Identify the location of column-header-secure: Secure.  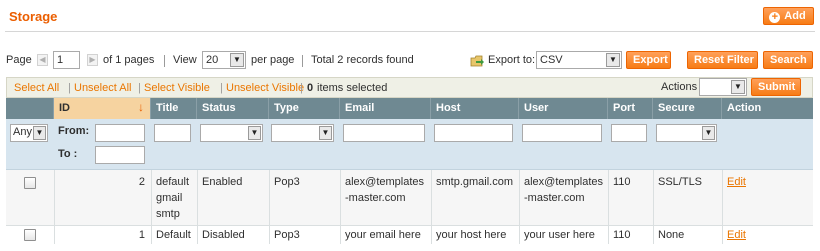
(687, 108).